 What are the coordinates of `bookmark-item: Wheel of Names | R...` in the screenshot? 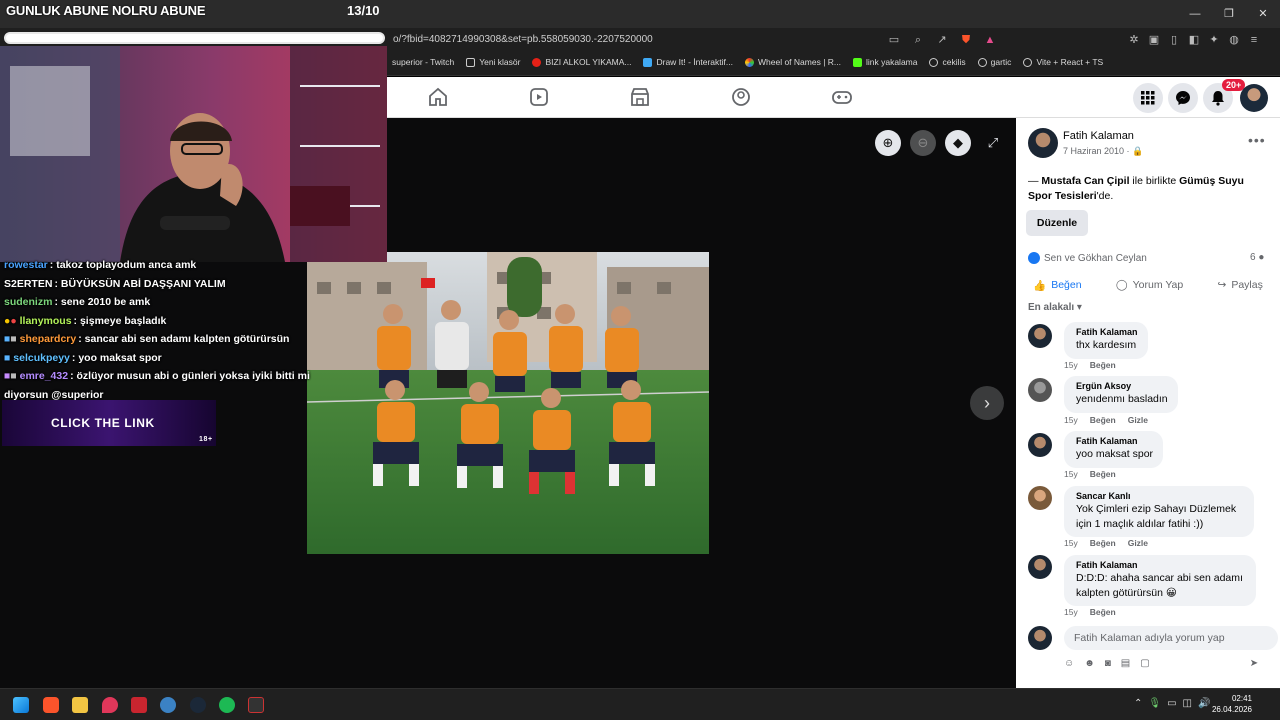 It's located at (793, 62).